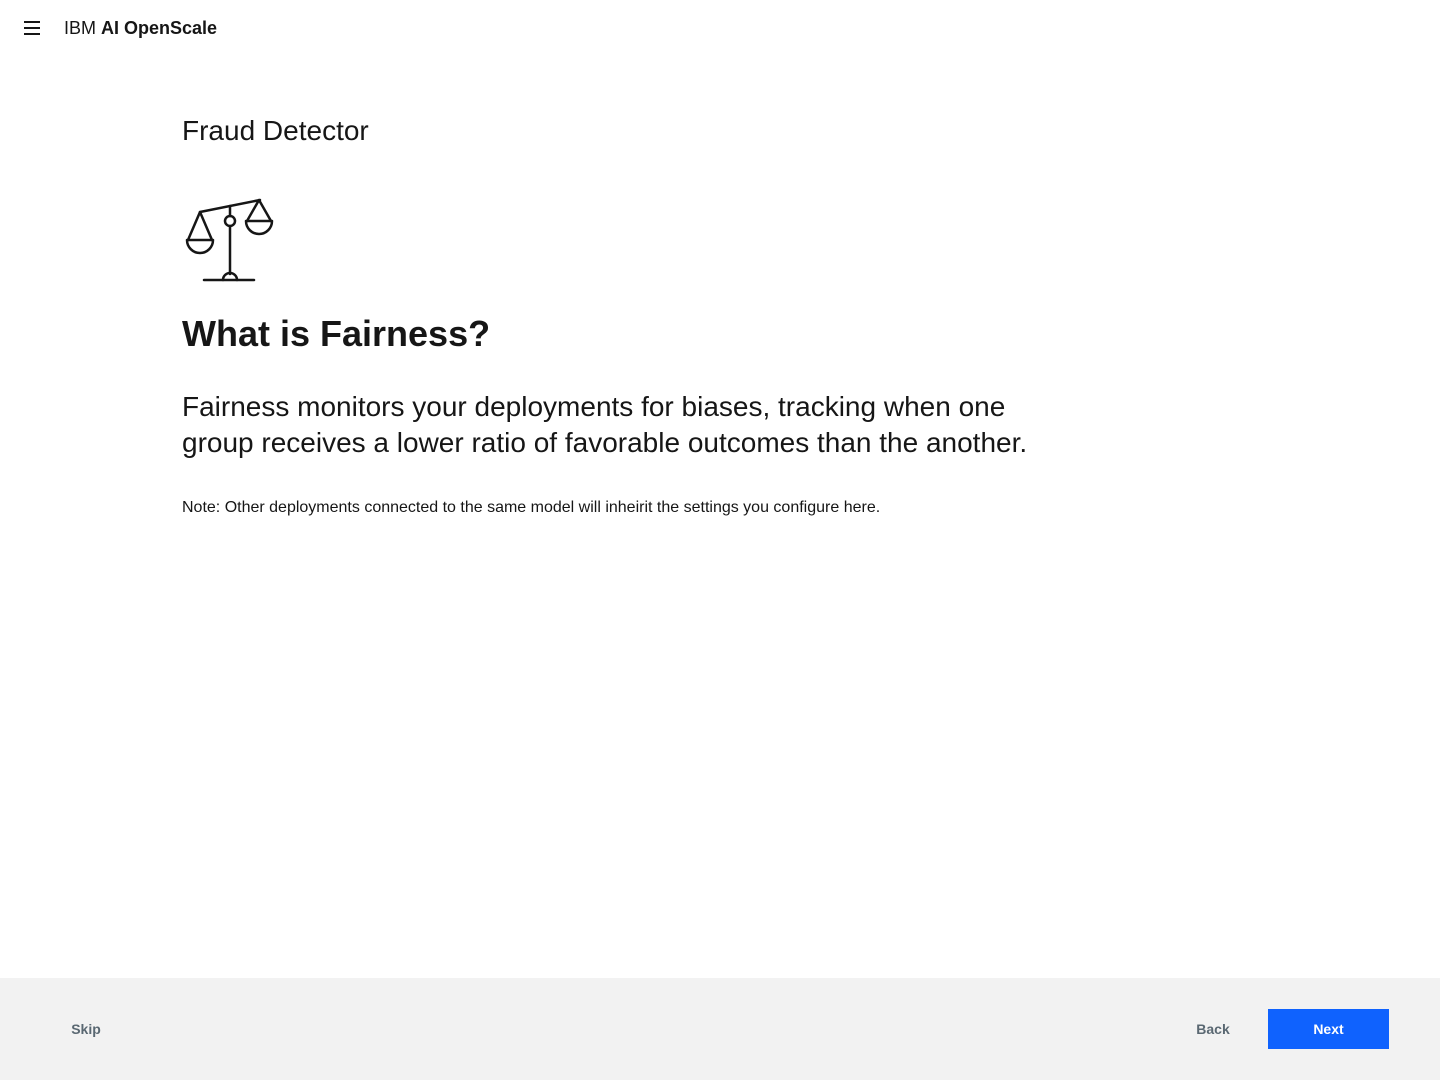 The image size is (1440, 1080). What do you see at coordinates (80, 28) in the screenshot?
I see `brand-prefix: IBM` at bounding box center [80, 28].